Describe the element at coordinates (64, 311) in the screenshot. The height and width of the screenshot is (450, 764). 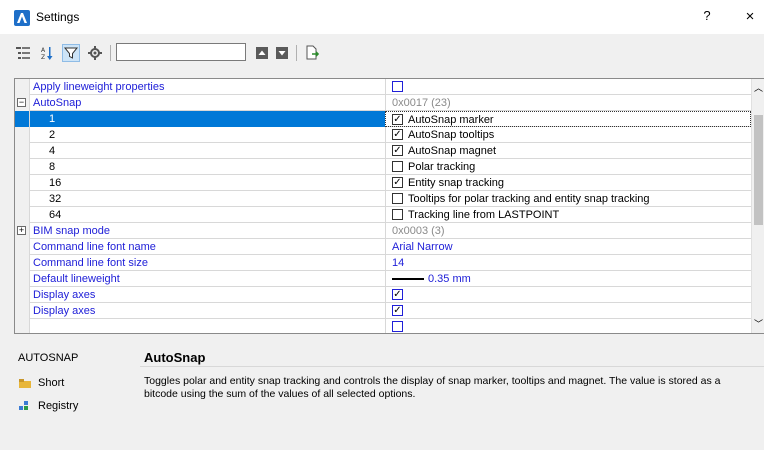
I see `property-name: Display axes` at that location.